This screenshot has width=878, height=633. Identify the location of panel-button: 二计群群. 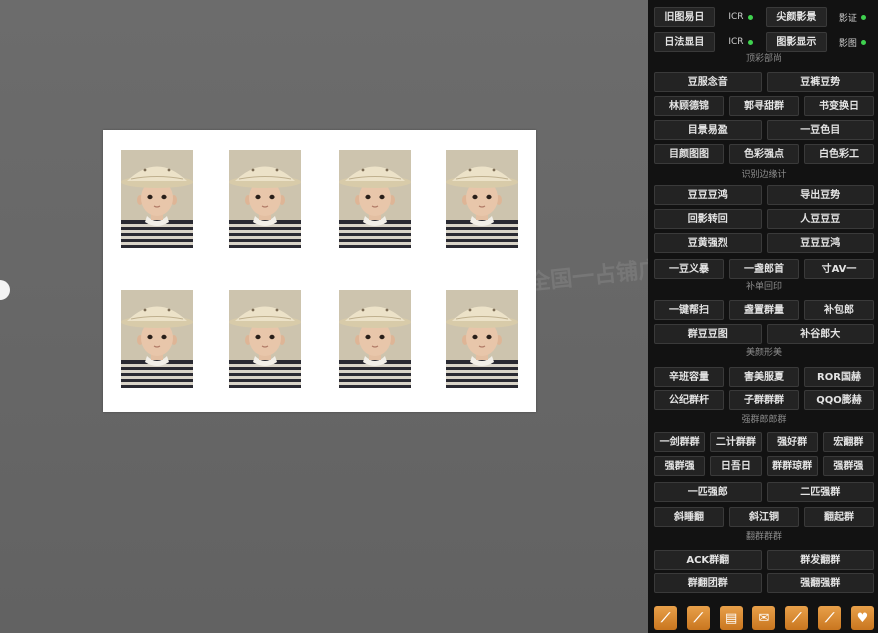
(736, 442).